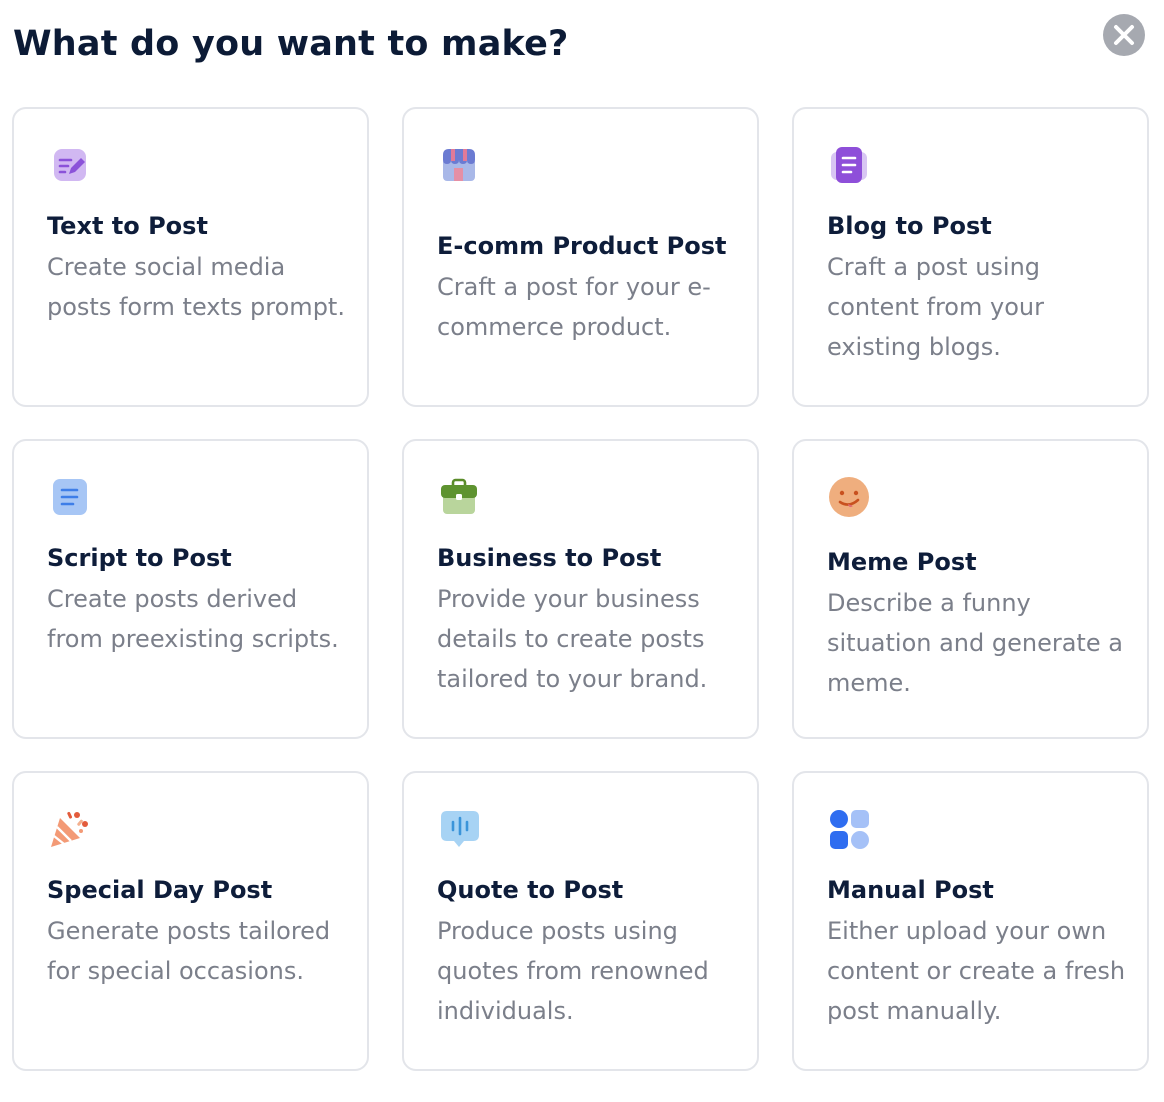 This screenshot has width=1164, height=1102. I want to click on option-title: Special Day Post, so click(160, 890).